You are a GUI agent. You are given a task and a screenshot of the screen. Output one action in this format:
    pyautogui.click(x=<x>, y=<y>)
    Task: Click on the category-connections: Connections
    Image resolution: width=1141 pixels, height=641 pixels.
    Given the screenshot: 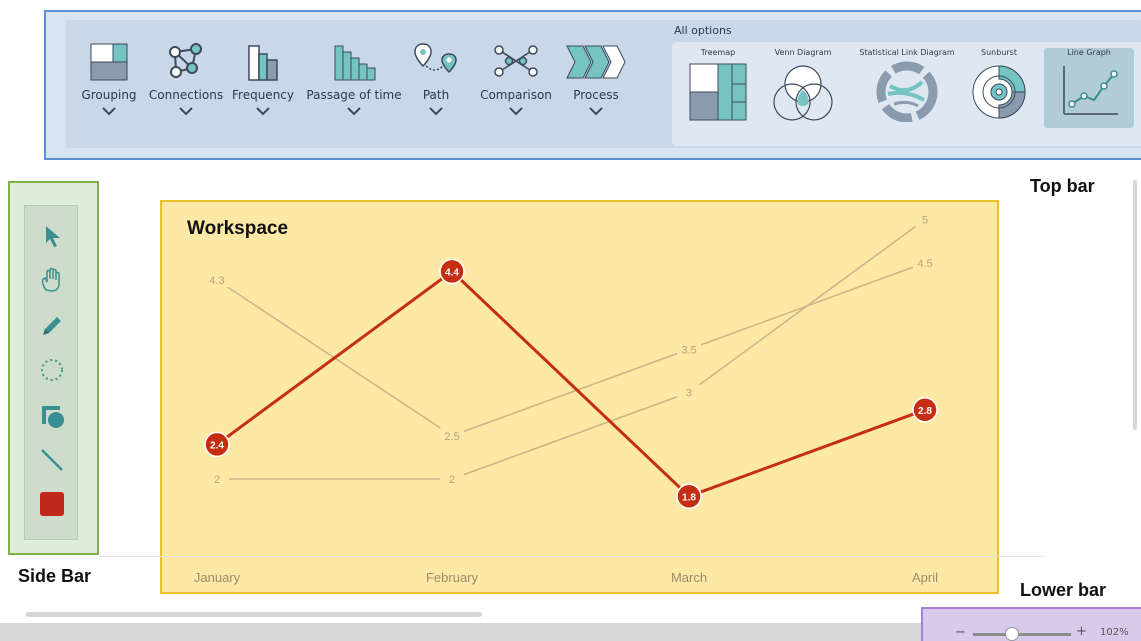 What is the action you would take?
    pyautogui.click(x=186, y=79)
    